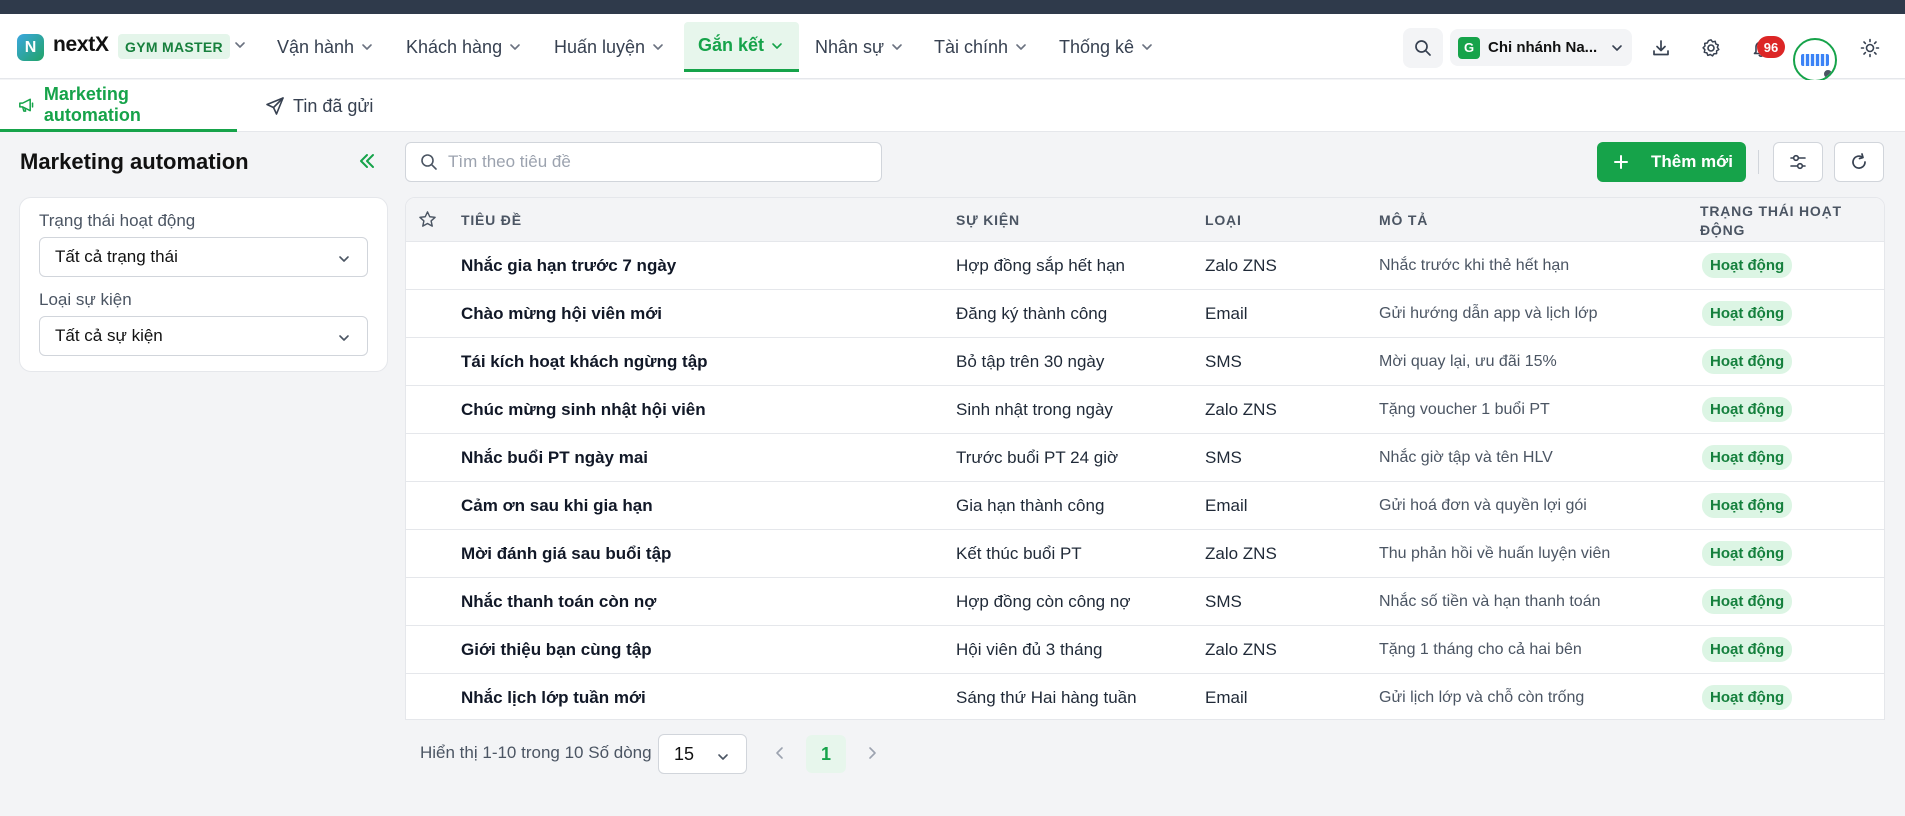 This screenshot has width=1905, height=816. I want to click on nav-item-huan-luyen: Huấn luyện, so click(609, 47).